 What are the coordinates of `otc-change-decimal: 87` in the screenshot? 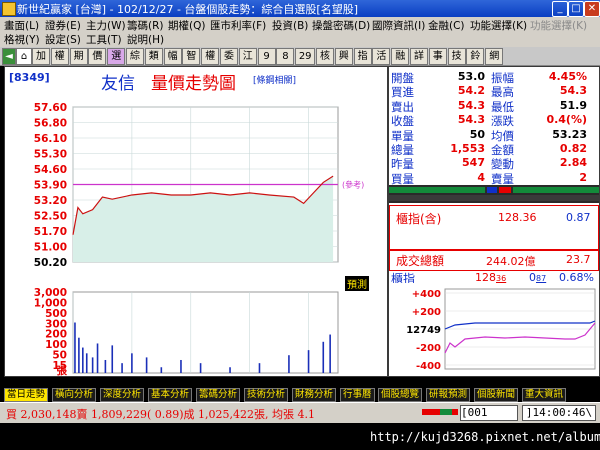 It's located at (541, 278).